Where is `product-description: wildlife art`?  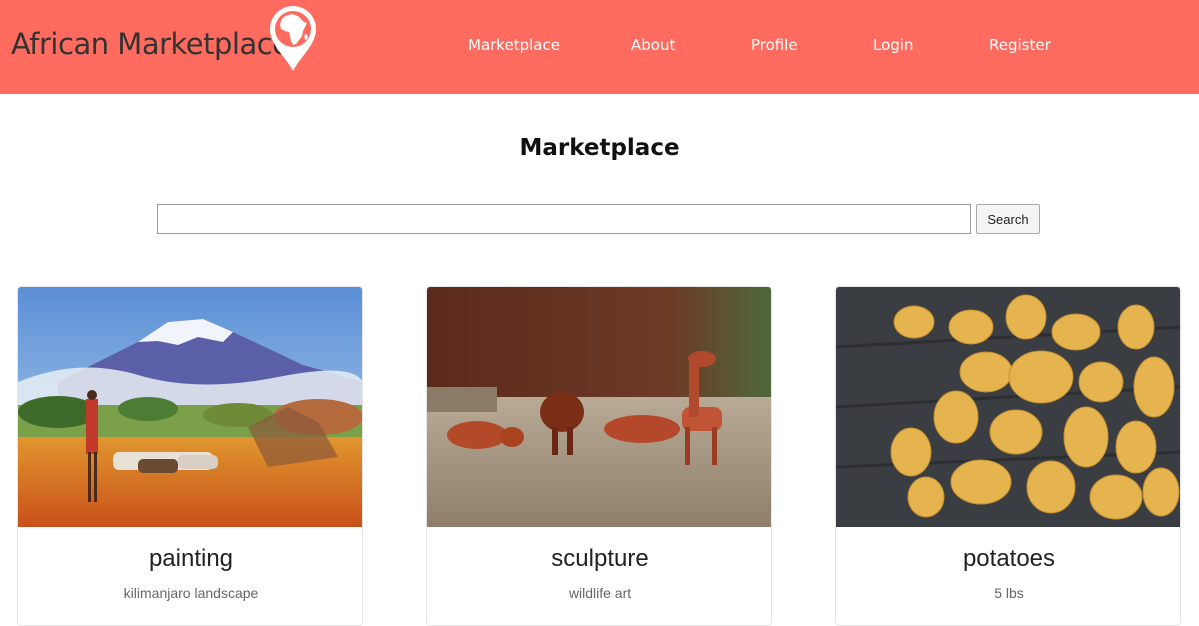
product-description: wildlife art is located at coordinates (600, 593).